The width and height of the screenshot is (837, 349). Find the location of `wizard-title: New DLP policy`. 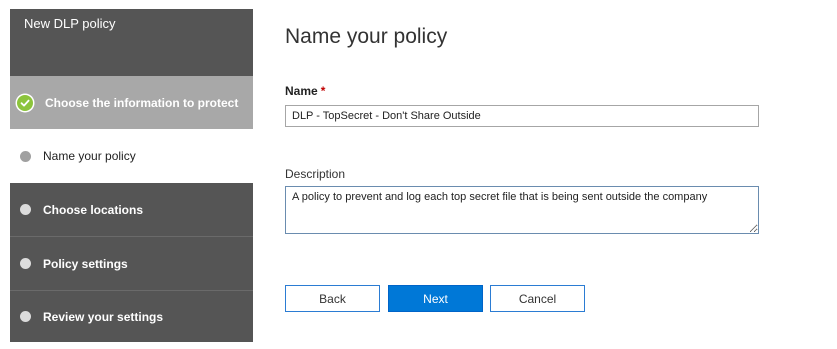

wizard-title: New DLP policy is located at coordinates (70, 23).